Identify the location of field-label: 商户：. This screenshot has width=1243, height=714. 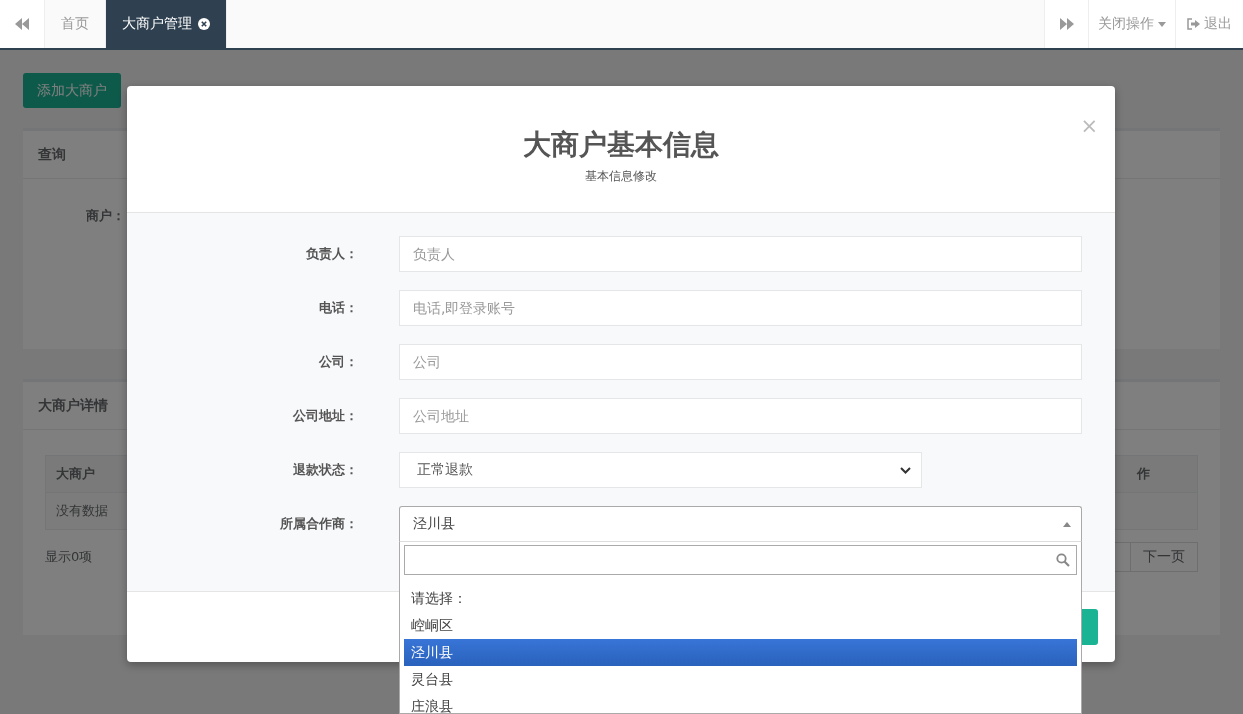
(105, 216).